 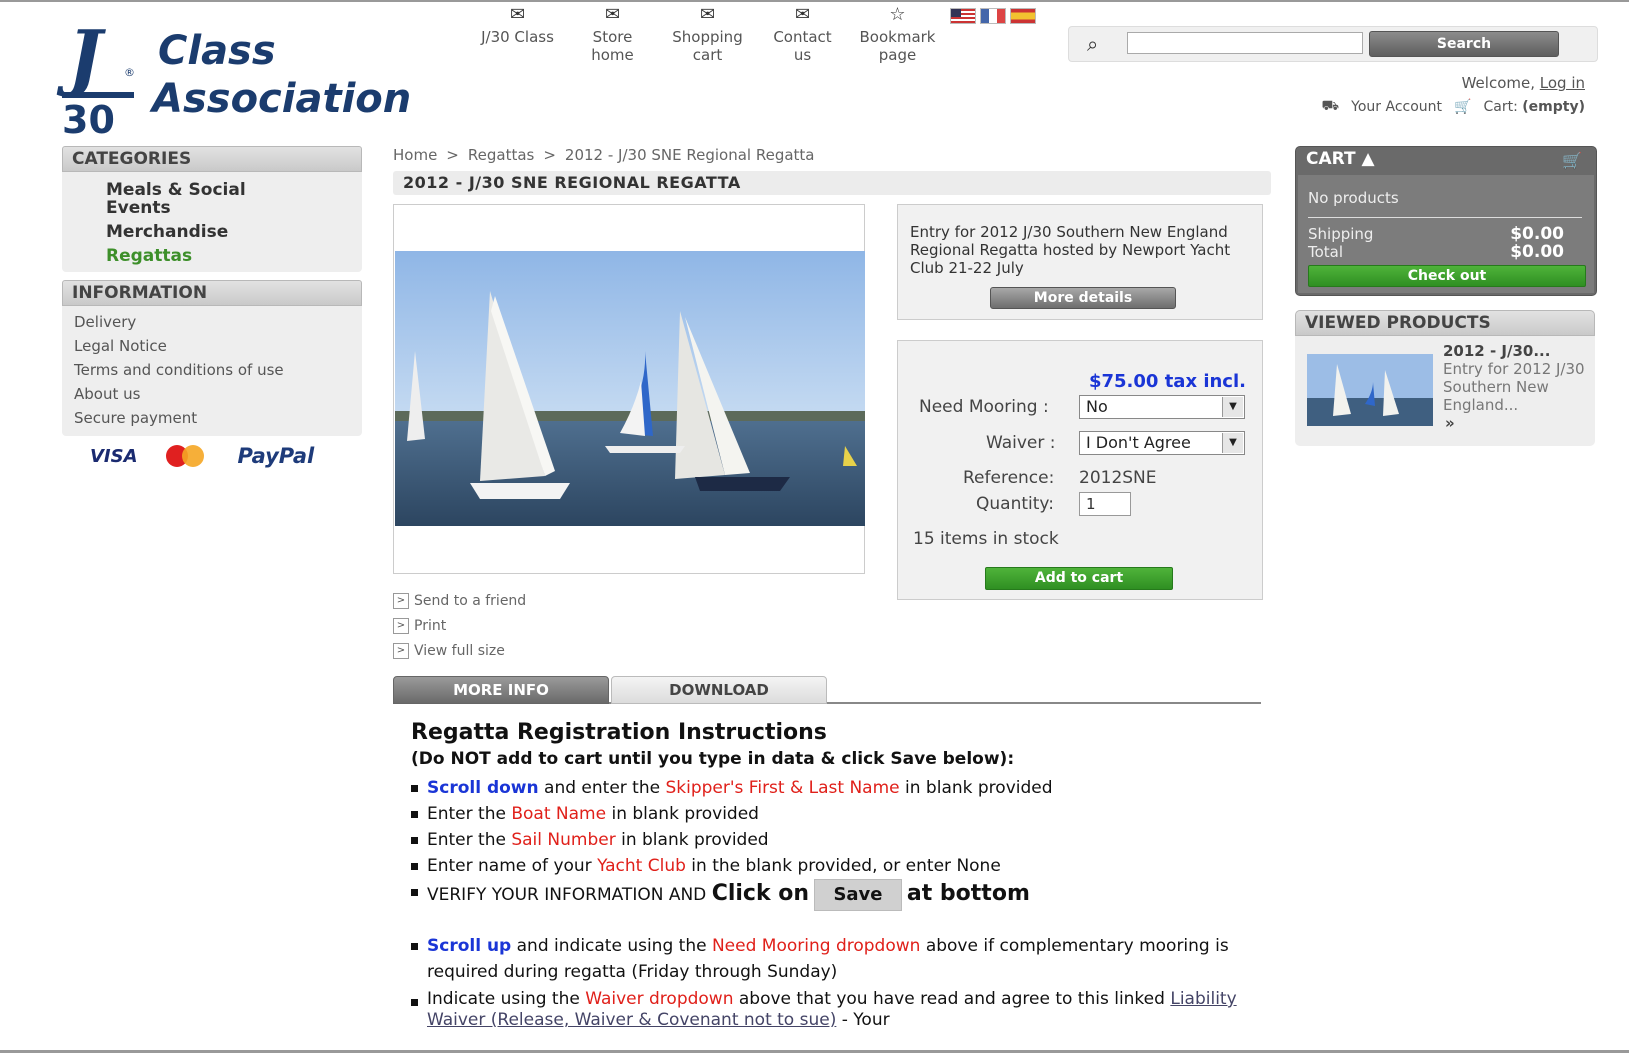 I want to click on viewed-product-more: », so click(x=1450, y=423).